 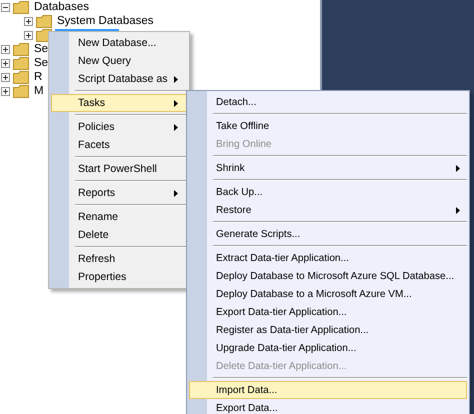 What do you see at coordinates (119, 61) in the screenshot?
I see `menu-item: New Query` at bounding box center [119, 61].